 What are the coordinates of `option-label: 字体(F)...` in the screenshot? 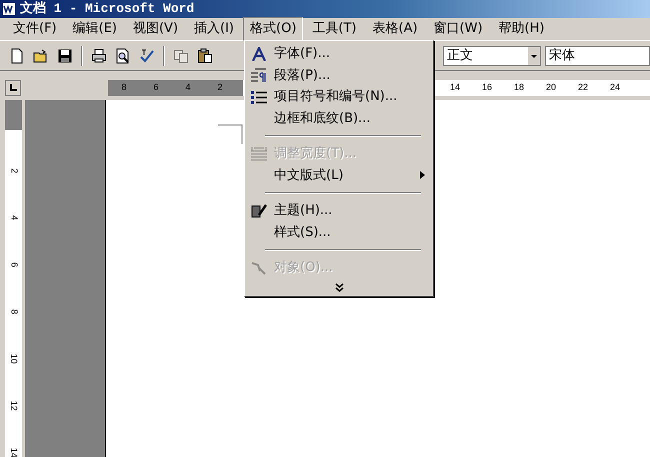 It's located at (302, 54).